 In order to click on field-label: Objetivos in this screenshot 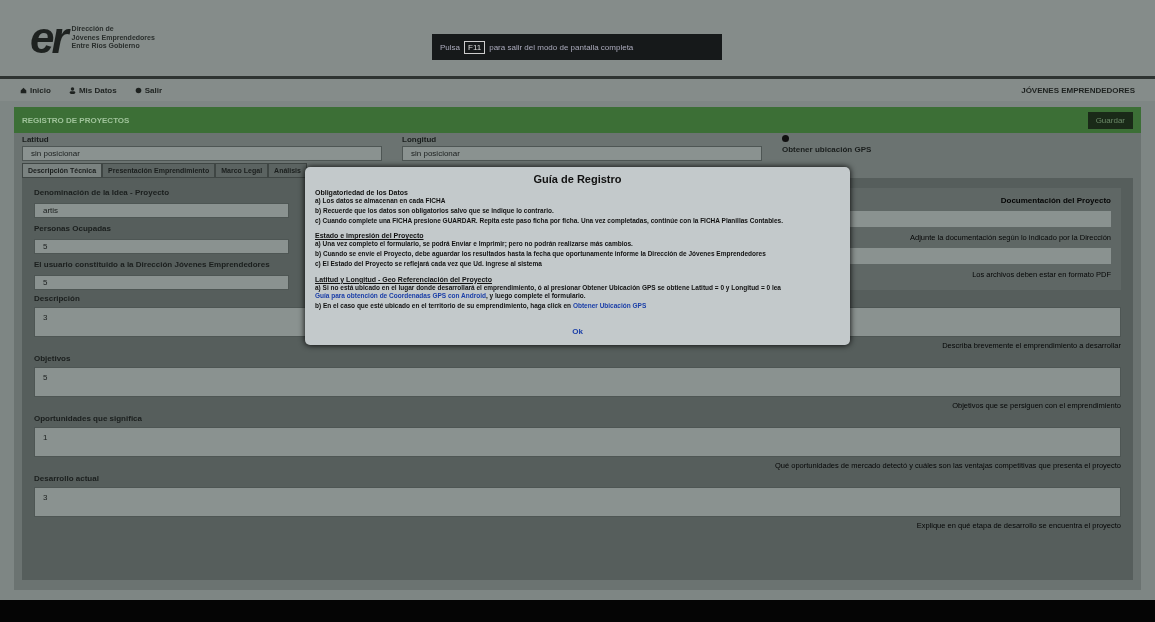, I will do `click(52, 358)`.